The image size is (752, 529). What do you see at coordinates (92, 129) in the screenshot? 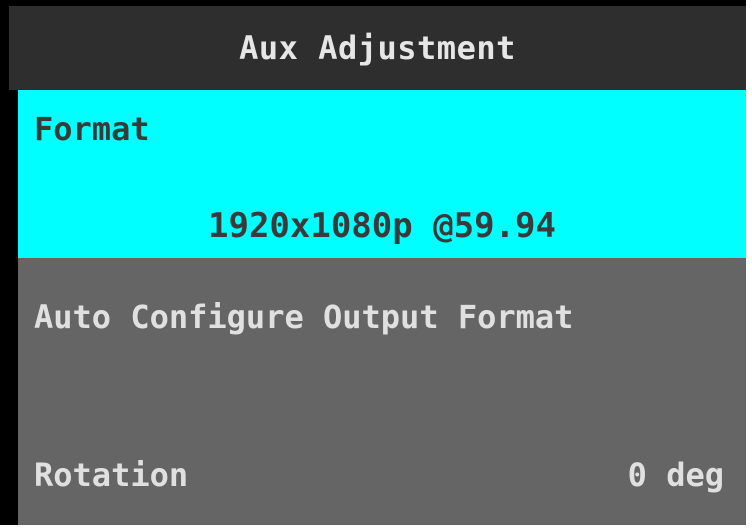
I see `menu-item-format-label: Format` at bounding box center [92, 129].